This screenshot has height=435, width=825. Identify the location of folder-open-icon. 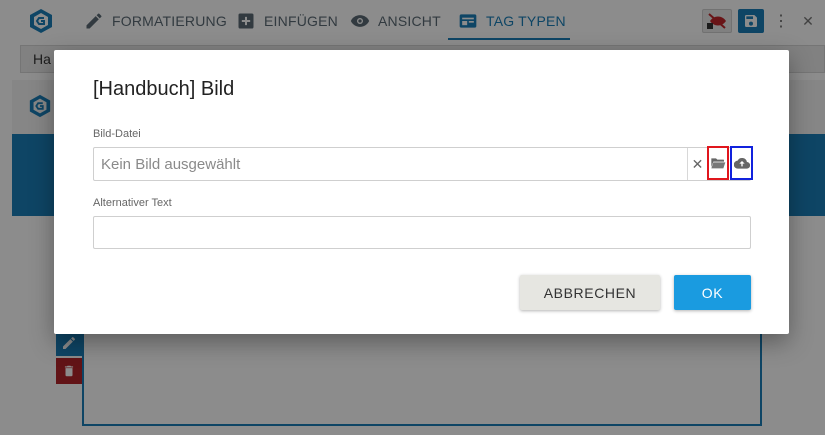
(718, 163).